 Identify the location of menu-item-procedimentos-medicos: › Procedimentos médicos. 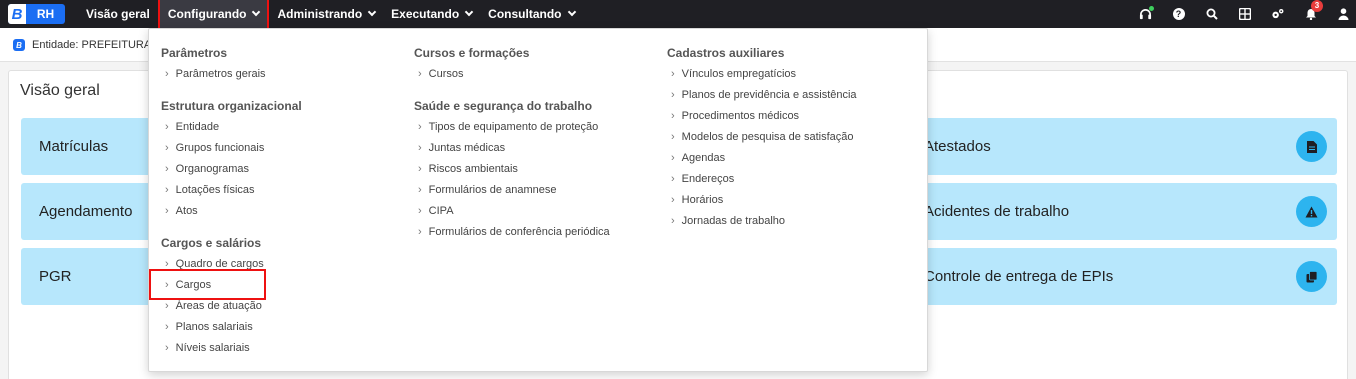
(735, 116).